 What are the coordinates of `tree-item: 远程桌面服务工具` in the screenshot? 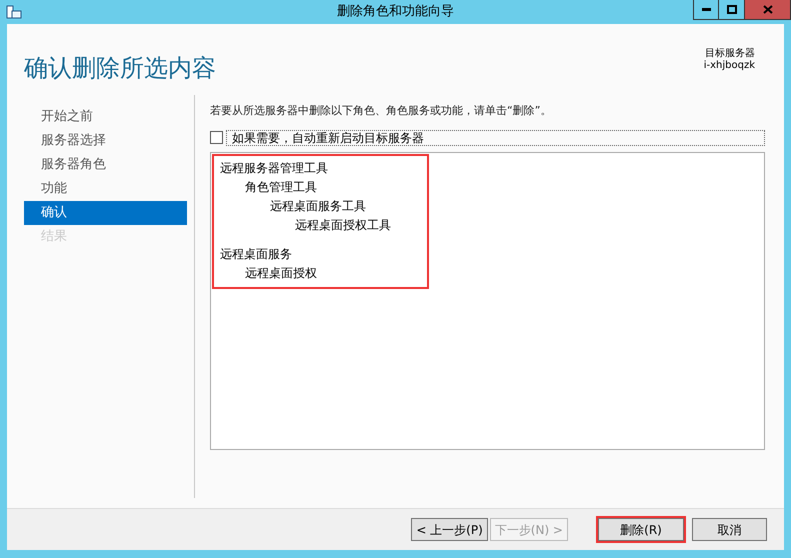 It's located at (318, 206).